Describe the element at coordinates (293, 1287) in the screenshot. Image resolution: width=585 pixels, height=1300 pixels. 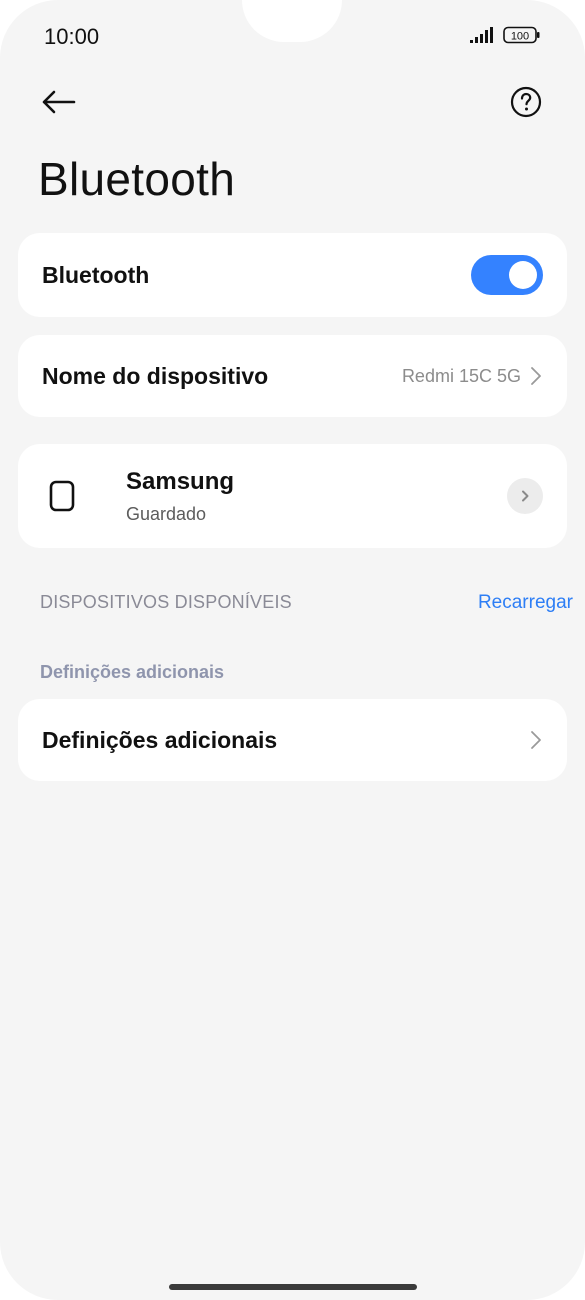
I see `home-indicator` at that location.